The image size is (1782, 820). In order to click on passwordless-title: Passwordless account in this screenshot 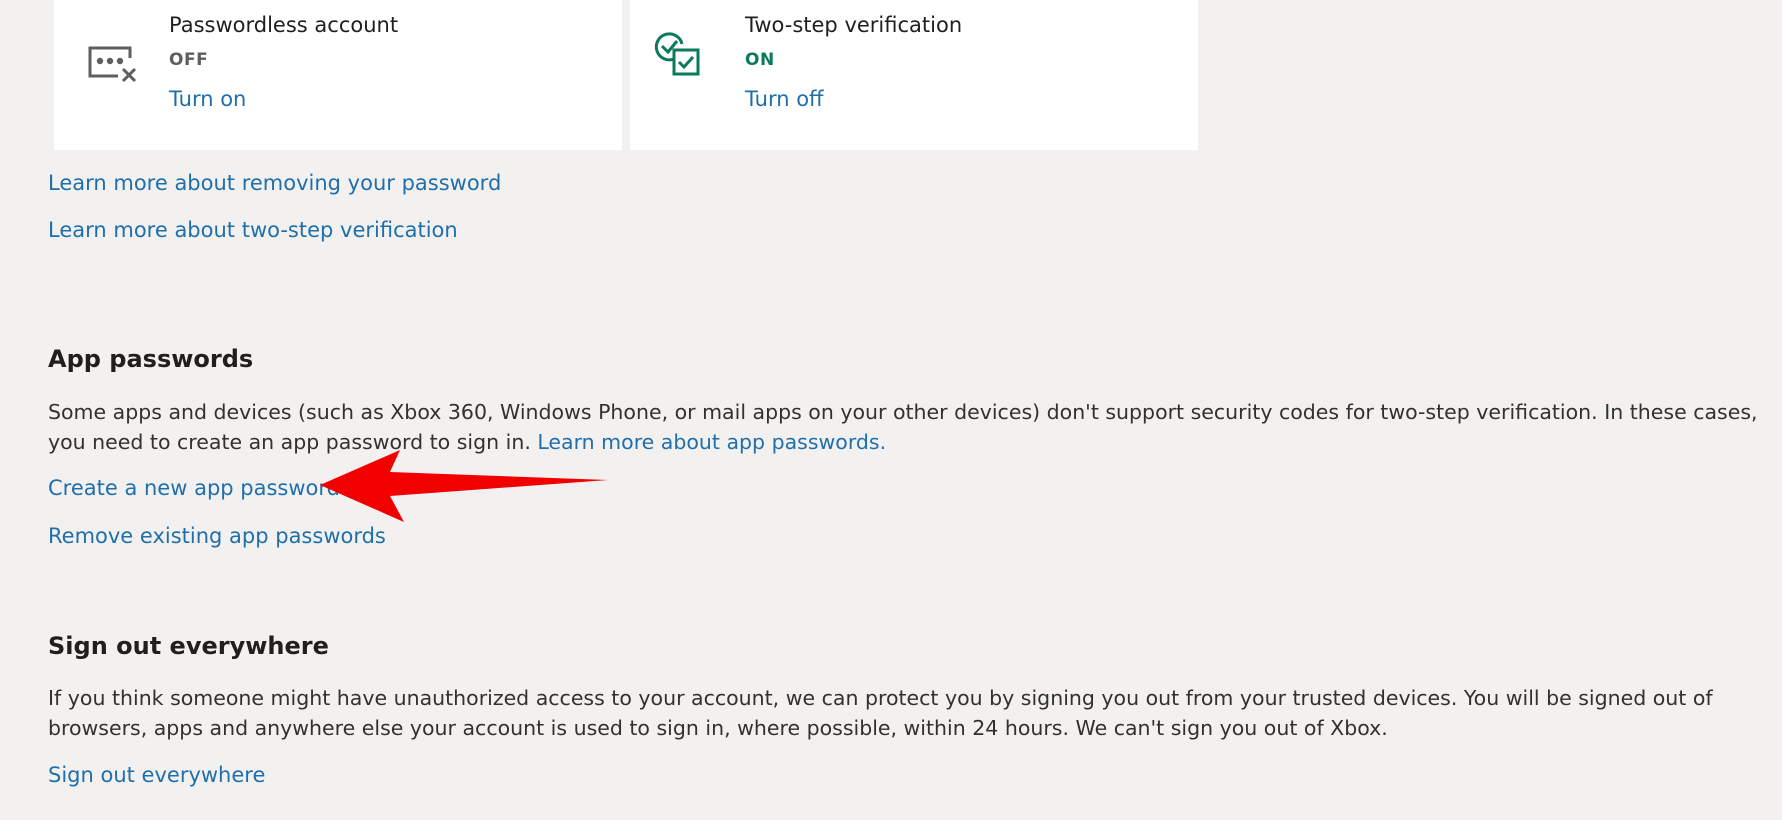, I will do `click(284, 25)`.